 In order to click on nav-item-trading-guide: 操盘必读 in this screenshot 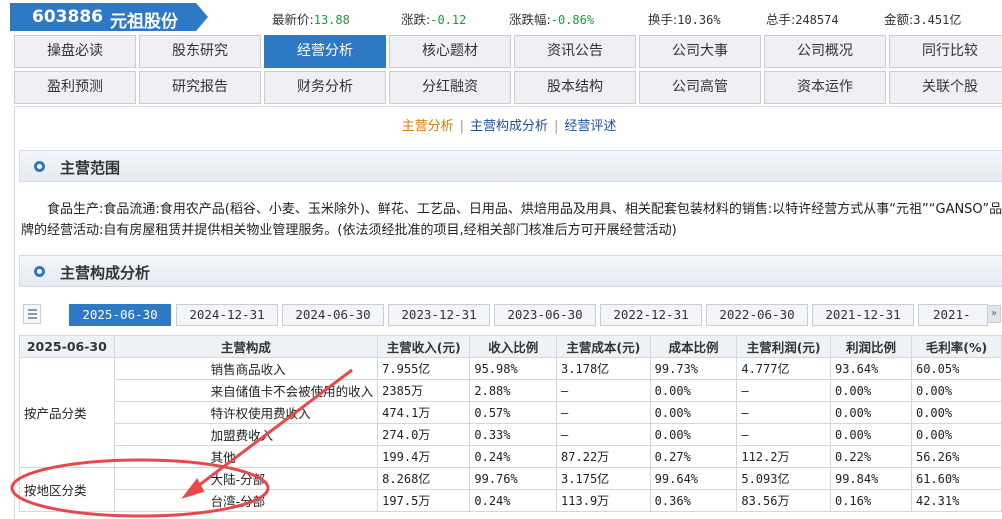, I will do `click(75, 51)`.